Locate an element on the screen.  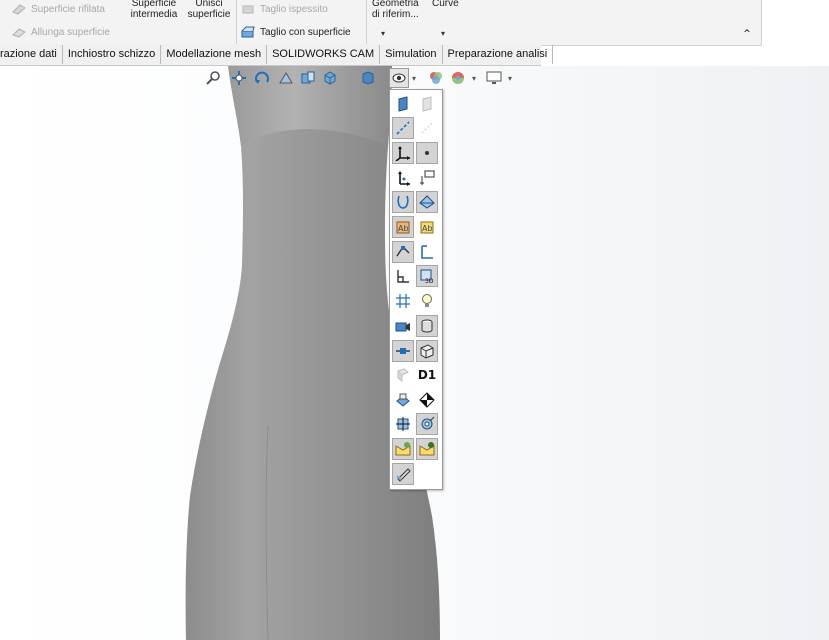
knit-surface-label-1: Unisci is located at coordinates (209, 4).